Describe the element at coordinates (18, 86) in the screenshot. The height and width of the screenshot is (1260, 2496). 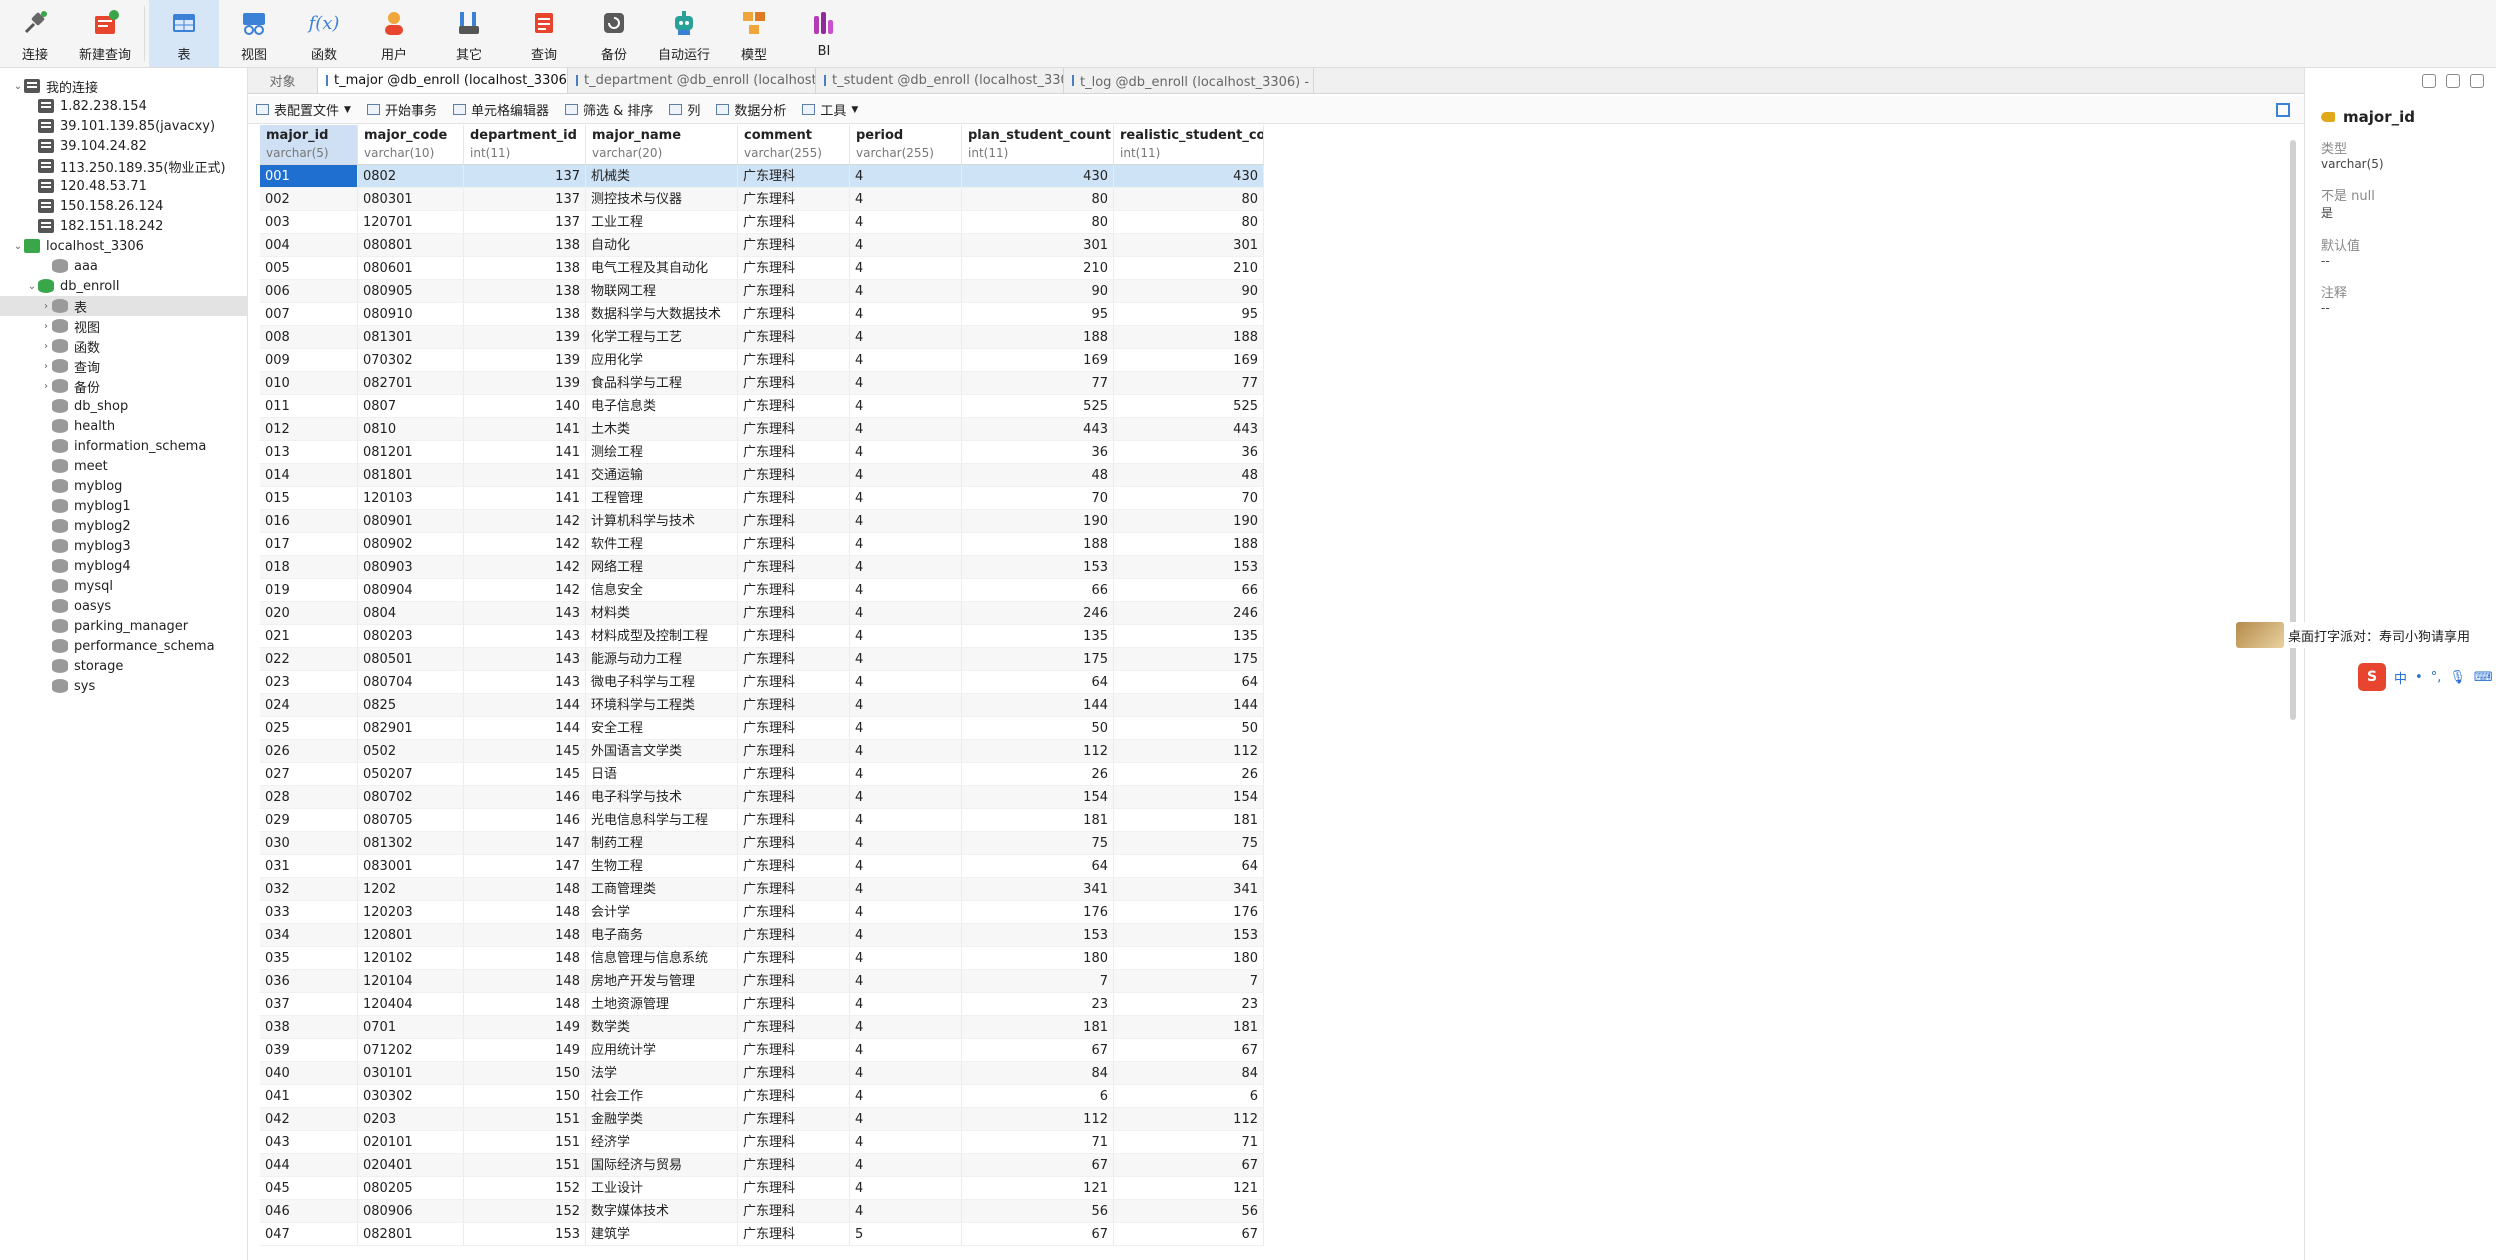
I see `chevron-icon: ⌄` at that location.